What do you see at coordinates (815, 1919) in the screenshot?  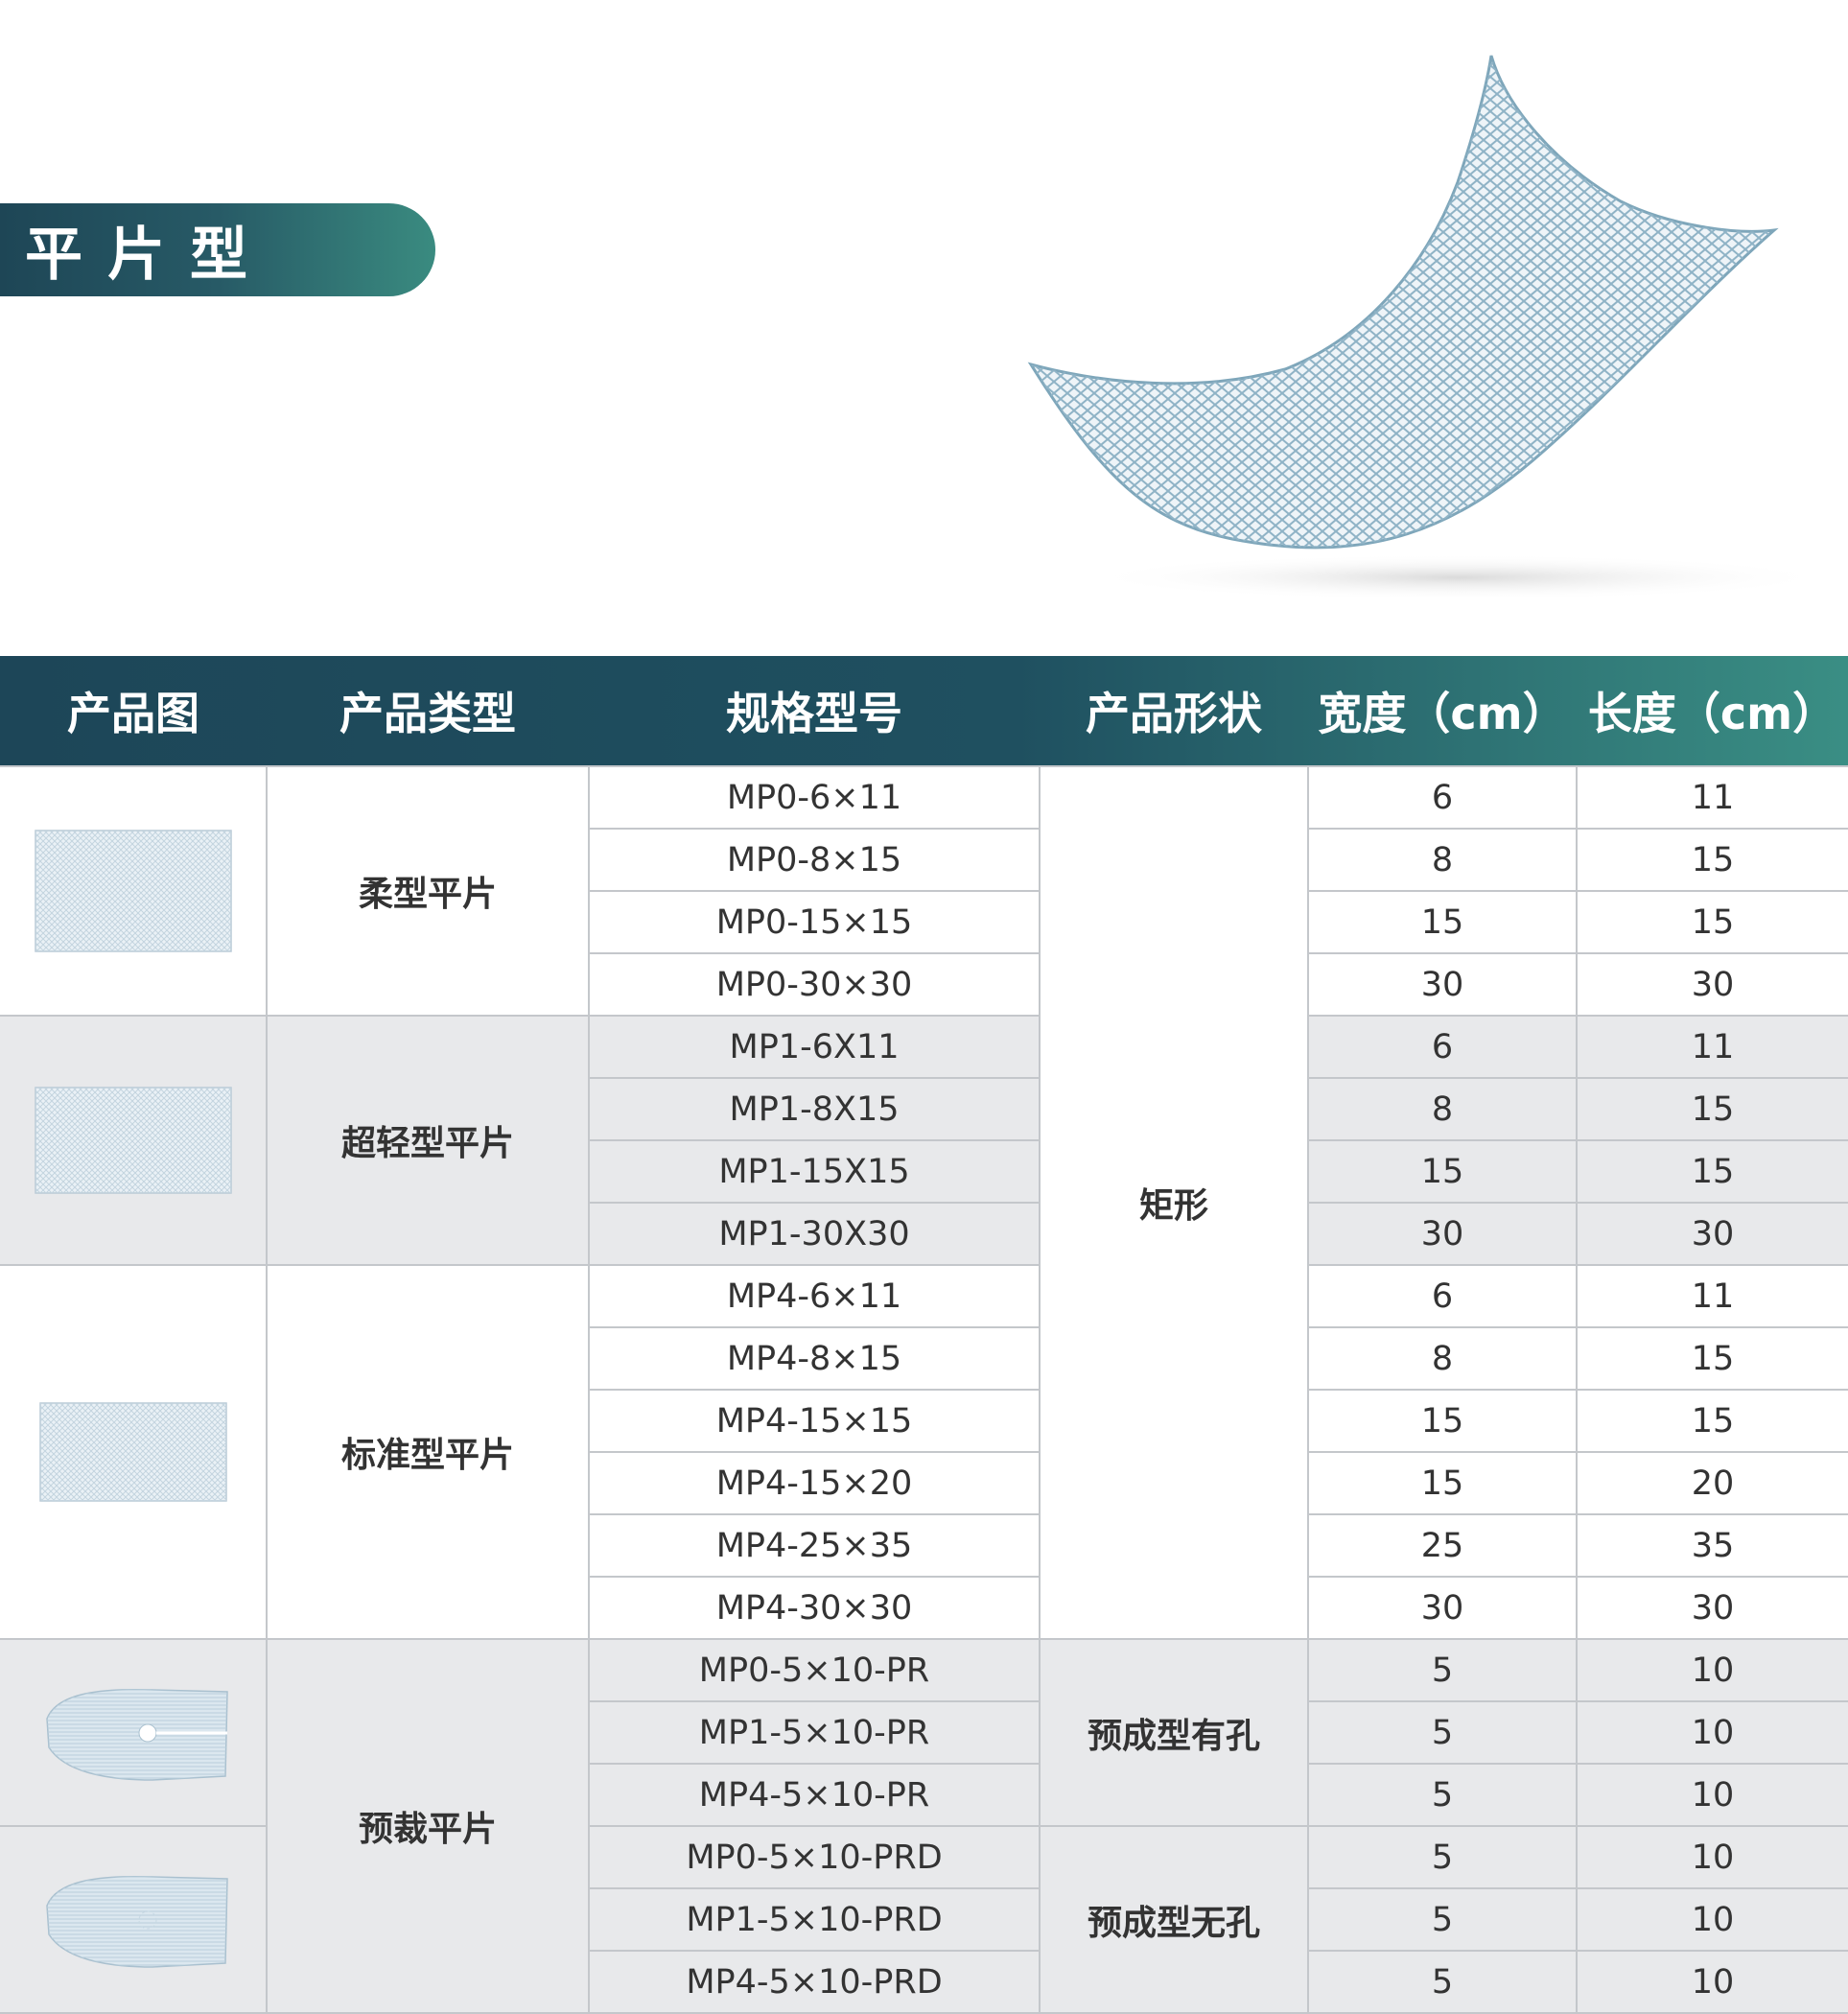 I see `model-cell: MP1-5×10-PRD` at bounding box center [815, 1919].